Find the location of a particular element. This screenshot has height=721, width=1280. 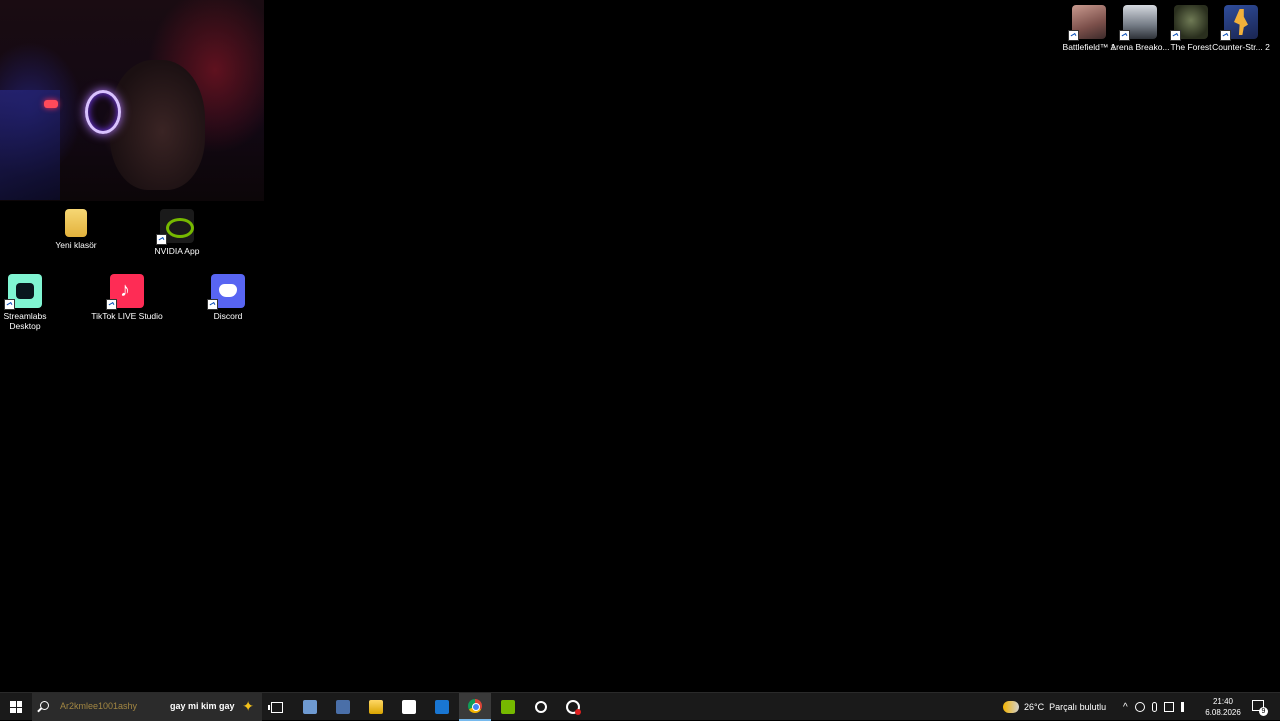

desktop-icon-label: TikTok LIVE Studio is located at coordinates (127, 316).